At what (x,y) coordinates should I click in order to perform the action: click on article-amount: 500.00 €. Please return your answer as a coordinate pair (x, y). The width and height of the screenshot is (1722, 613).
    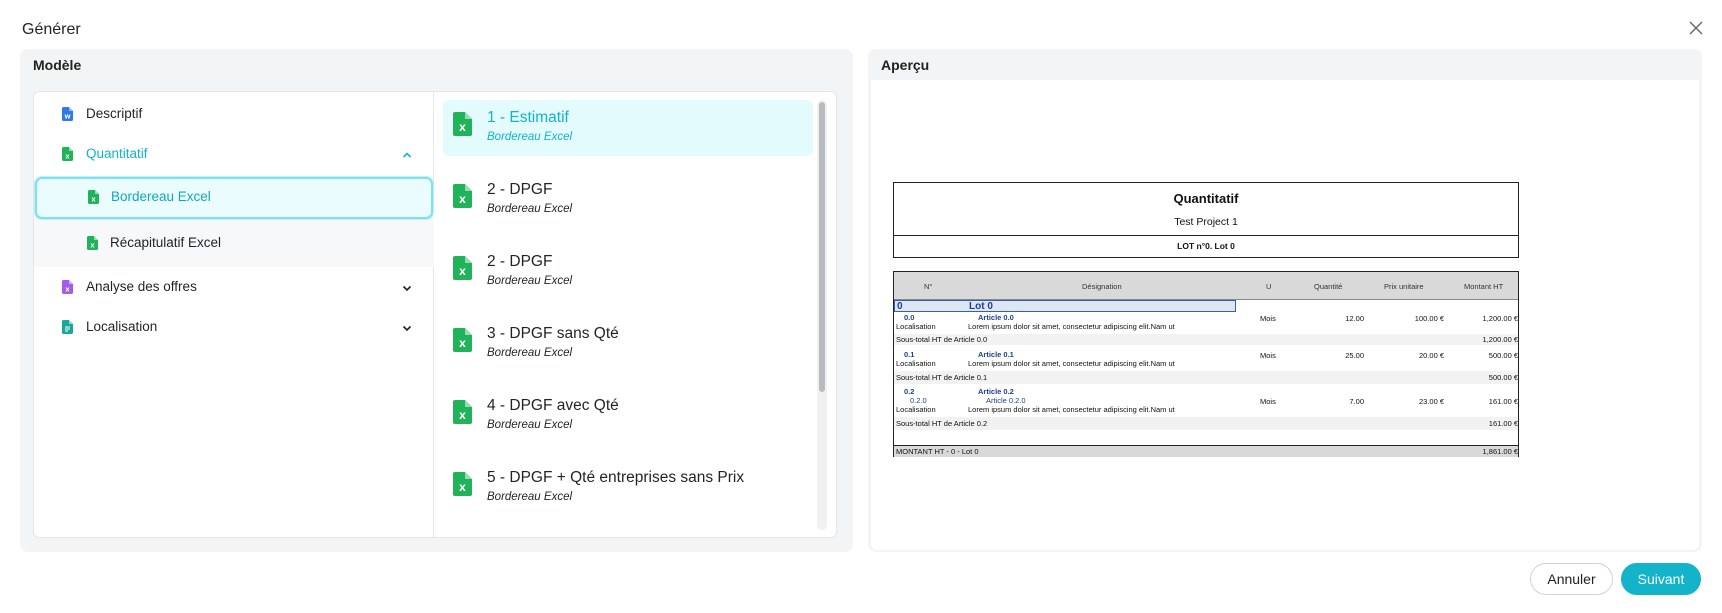
    Looking at the image, I should click on (1503, 355).